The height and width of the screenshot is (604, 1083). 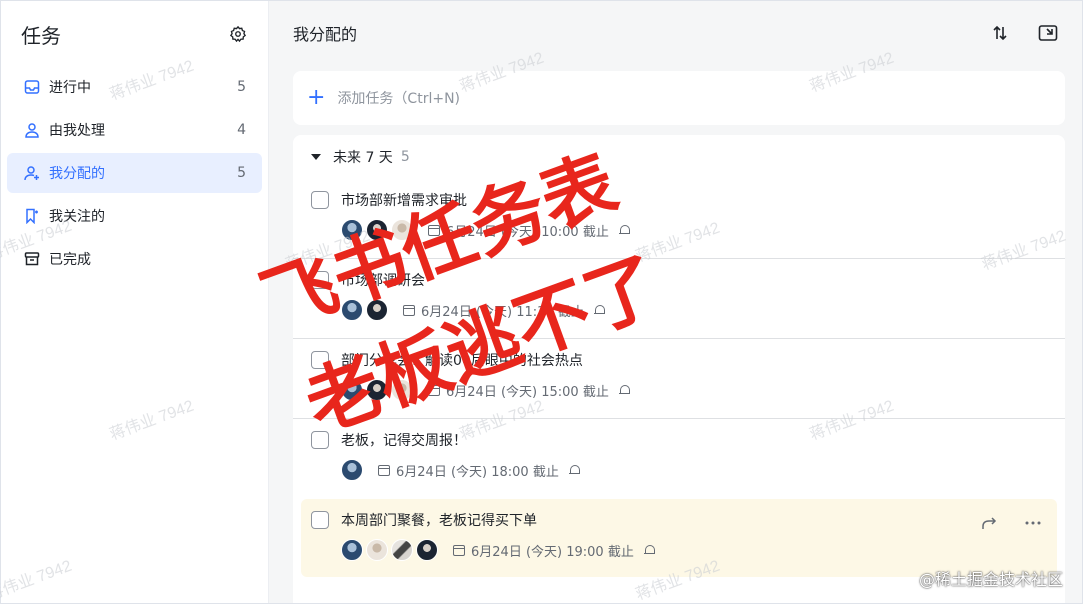 I want to click on task-actions, so click(x=1011, y=523).